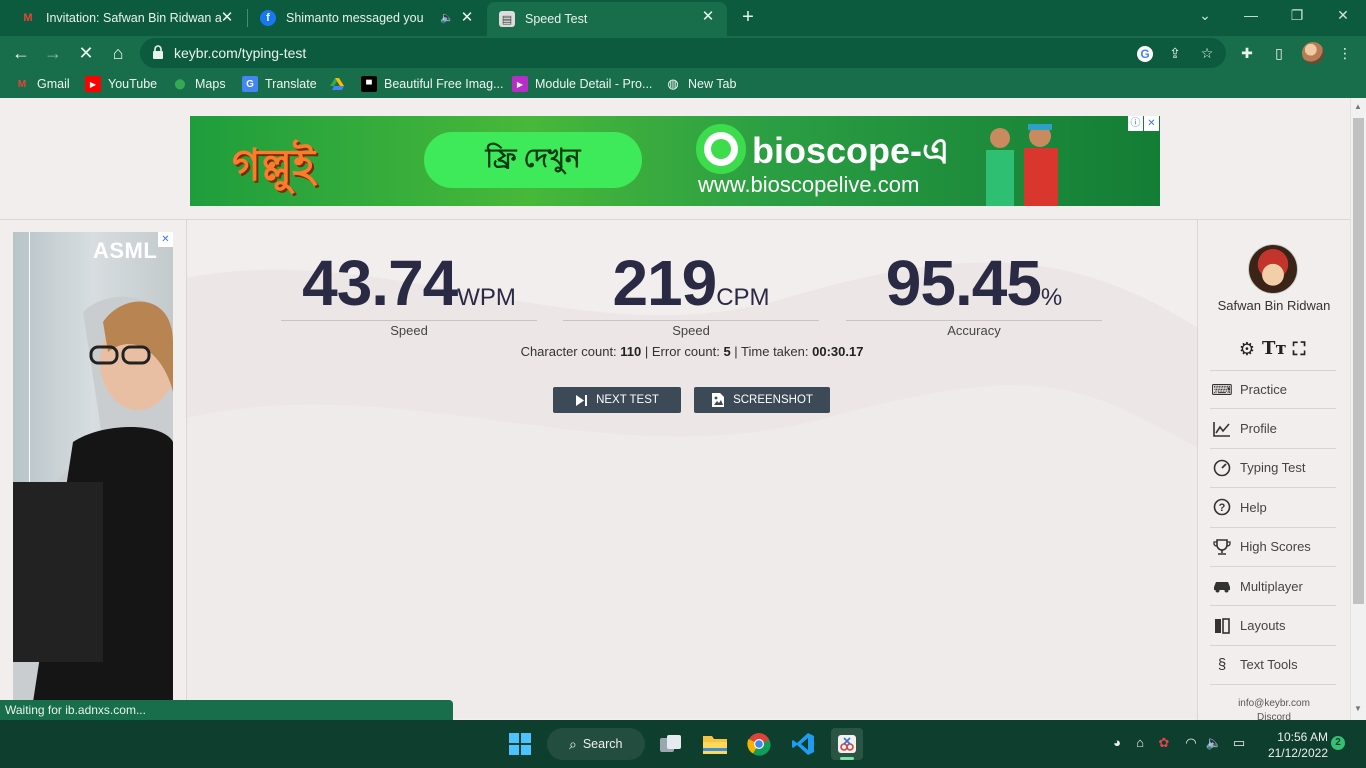 The image size is (1366, 768). I want to click on sidebar-item-practice: ⌨ Practice, so click(1273, 390).